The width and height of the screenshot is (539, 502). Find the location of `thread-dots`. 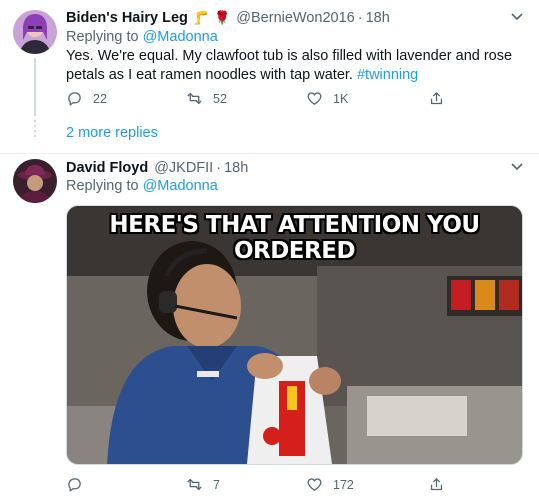

thread-dots is located at coordinates (35, 129).